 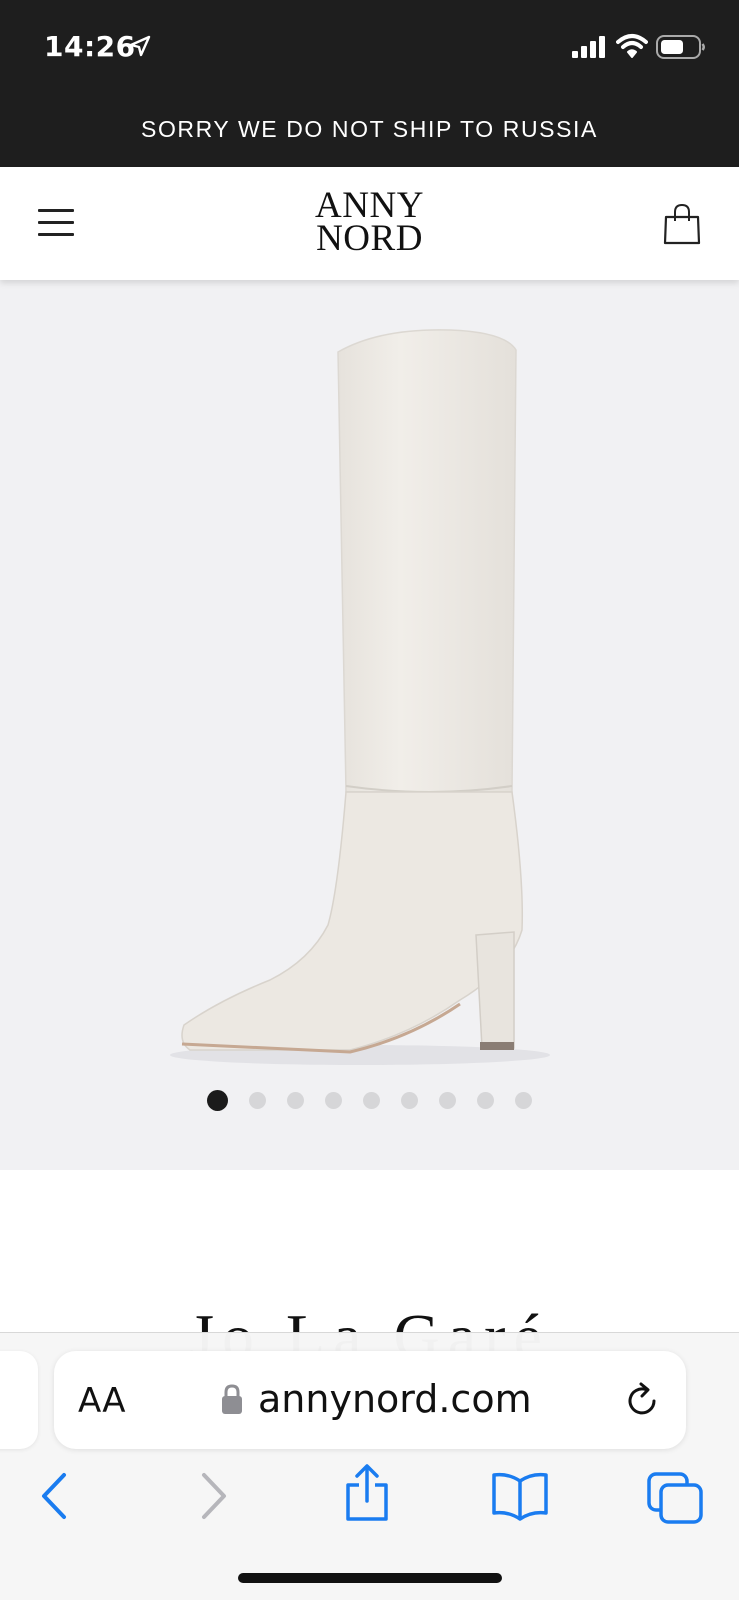 I want to click on home-indicator, so click(x=370, y=1578).